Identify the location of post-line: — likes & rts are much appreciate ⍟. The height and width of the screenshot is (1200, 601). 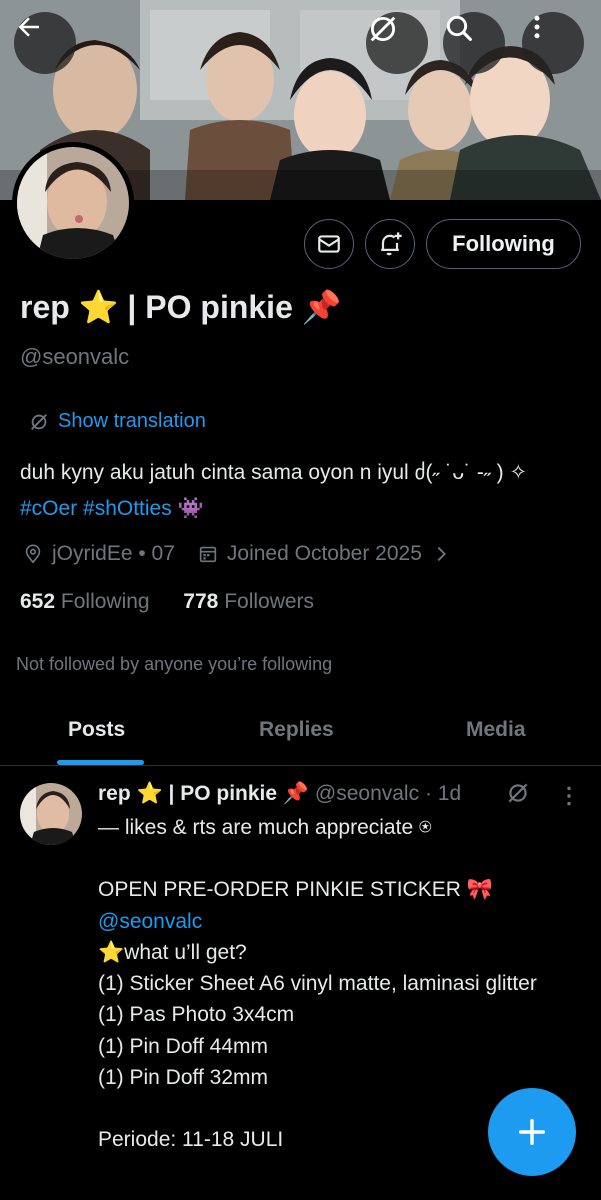
(265, 827).